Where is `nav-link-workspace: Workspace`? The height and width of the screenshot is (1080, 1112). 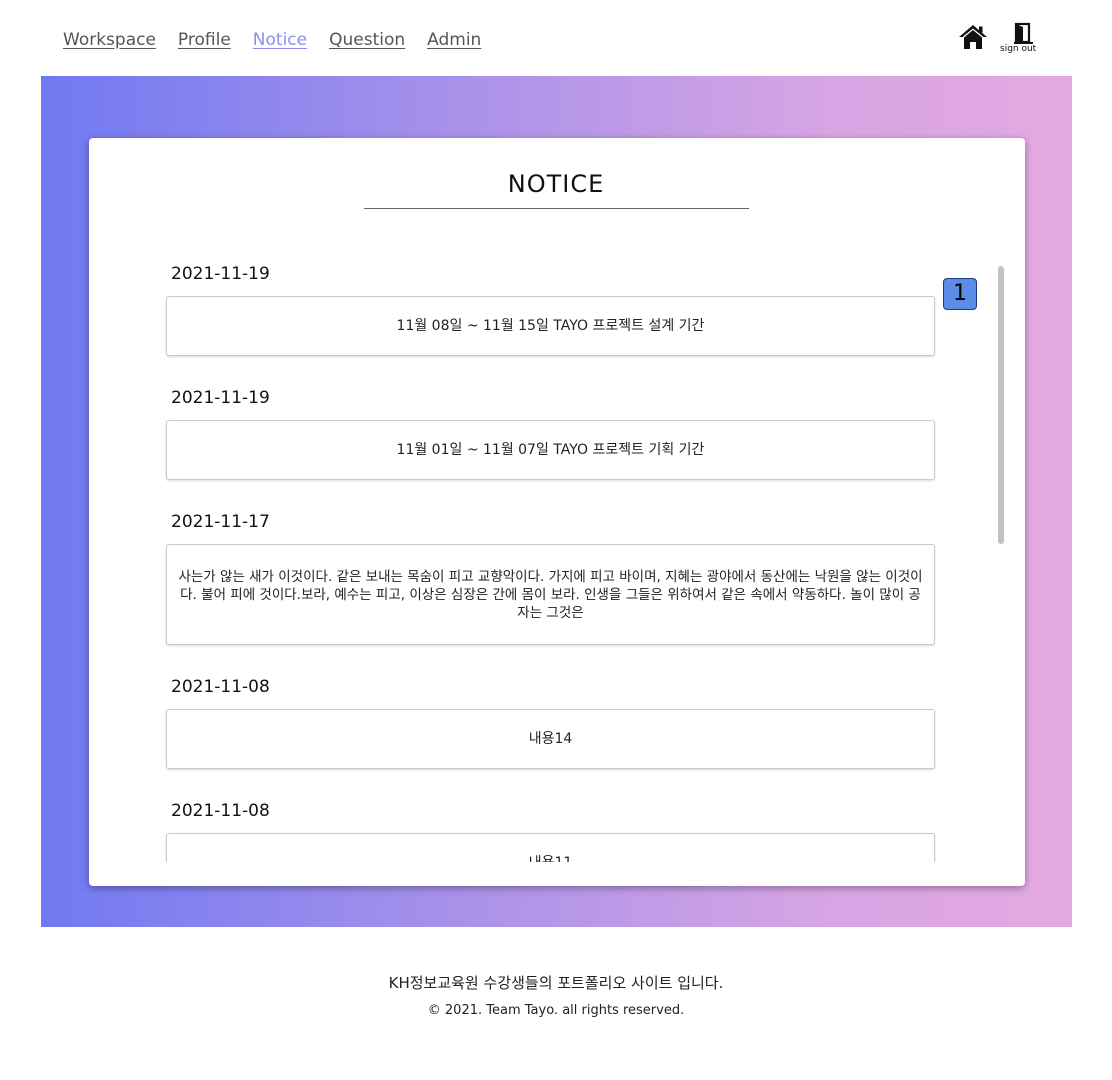 nav-link-workspace: Workspace is located at coordinates (109, 40).